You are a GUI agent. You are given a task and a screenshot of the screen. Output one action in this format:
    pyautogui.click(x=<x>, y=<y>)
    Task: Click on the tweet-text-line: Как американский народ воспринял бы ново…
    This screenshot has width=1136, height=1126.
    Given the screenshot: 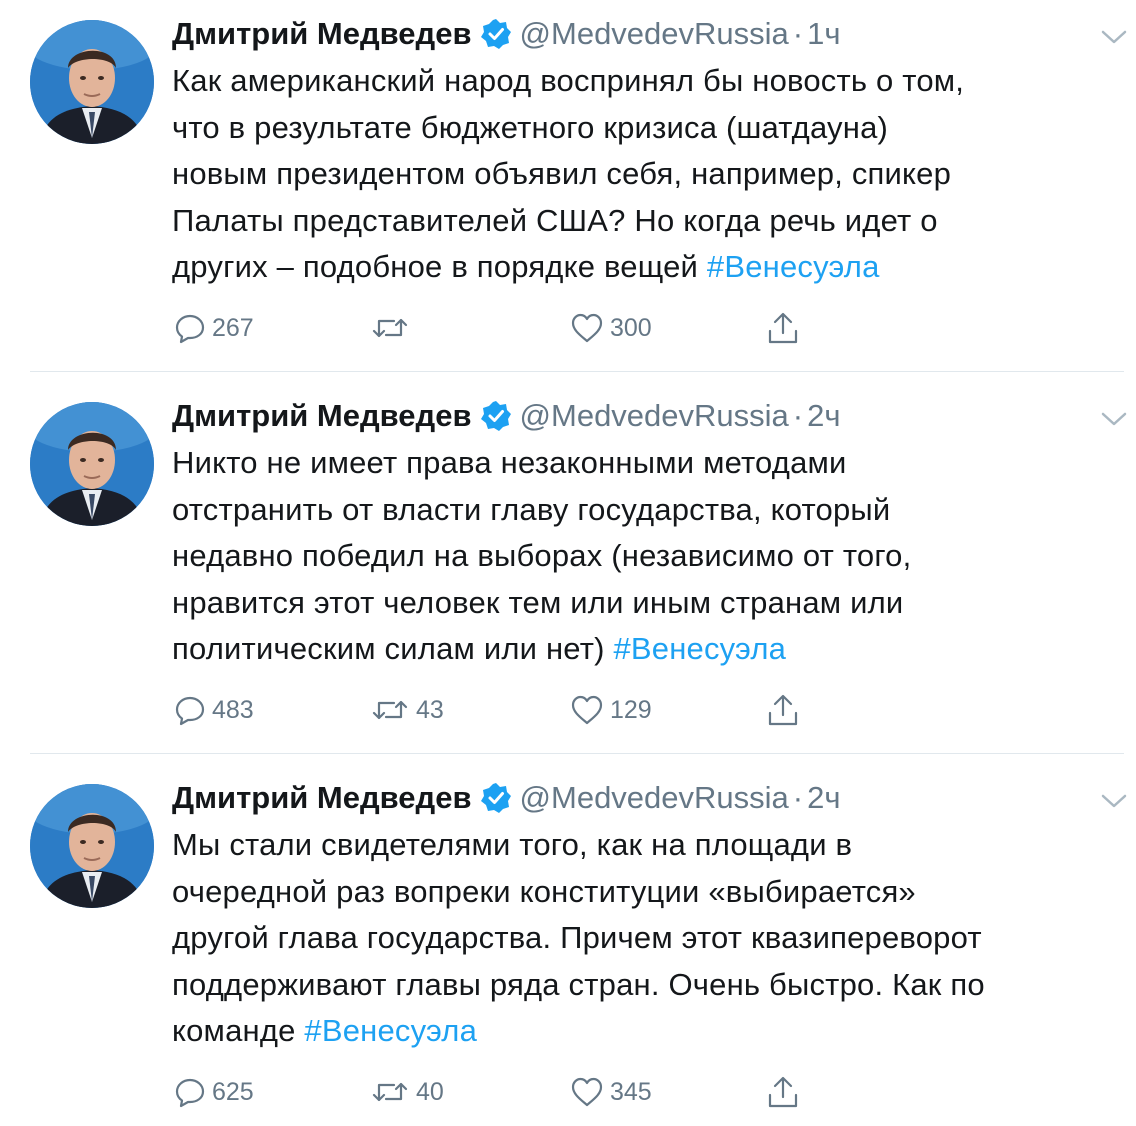 What is the action you would take?
    pyautogui.click(x=568, y=80)
    